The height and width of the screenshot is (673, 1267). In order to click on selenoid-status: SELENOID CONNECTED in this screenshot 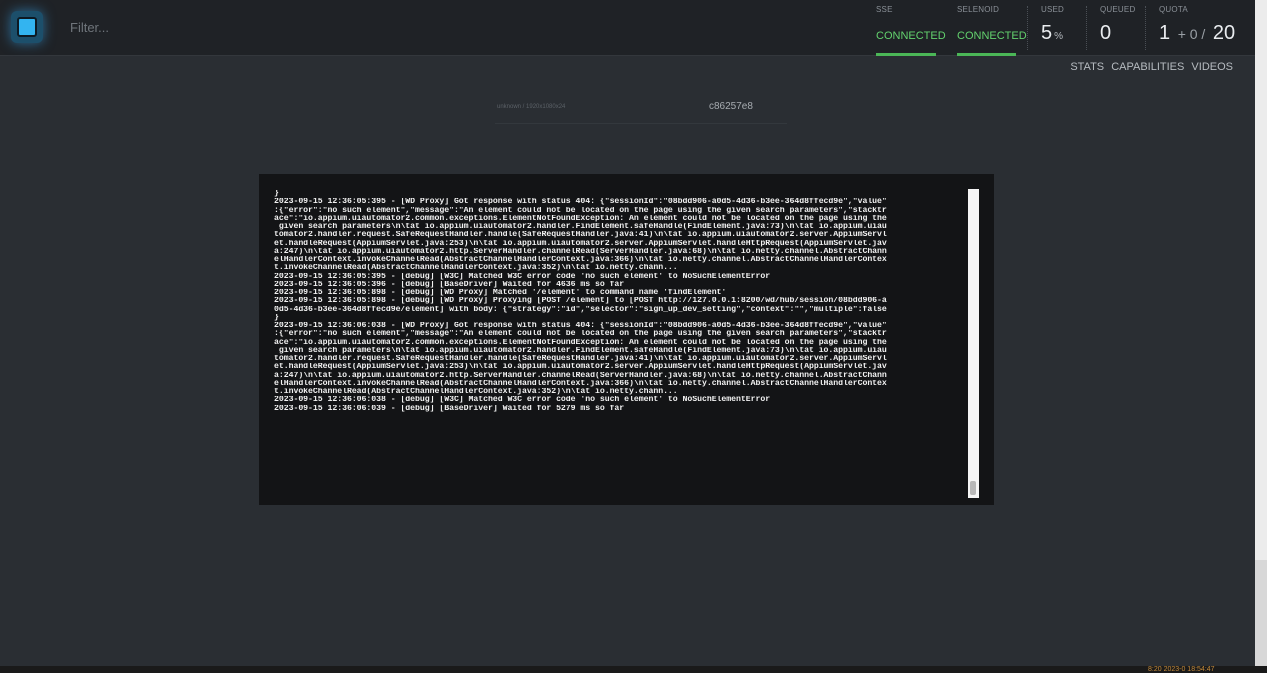, I will do `click(992, 28)`.